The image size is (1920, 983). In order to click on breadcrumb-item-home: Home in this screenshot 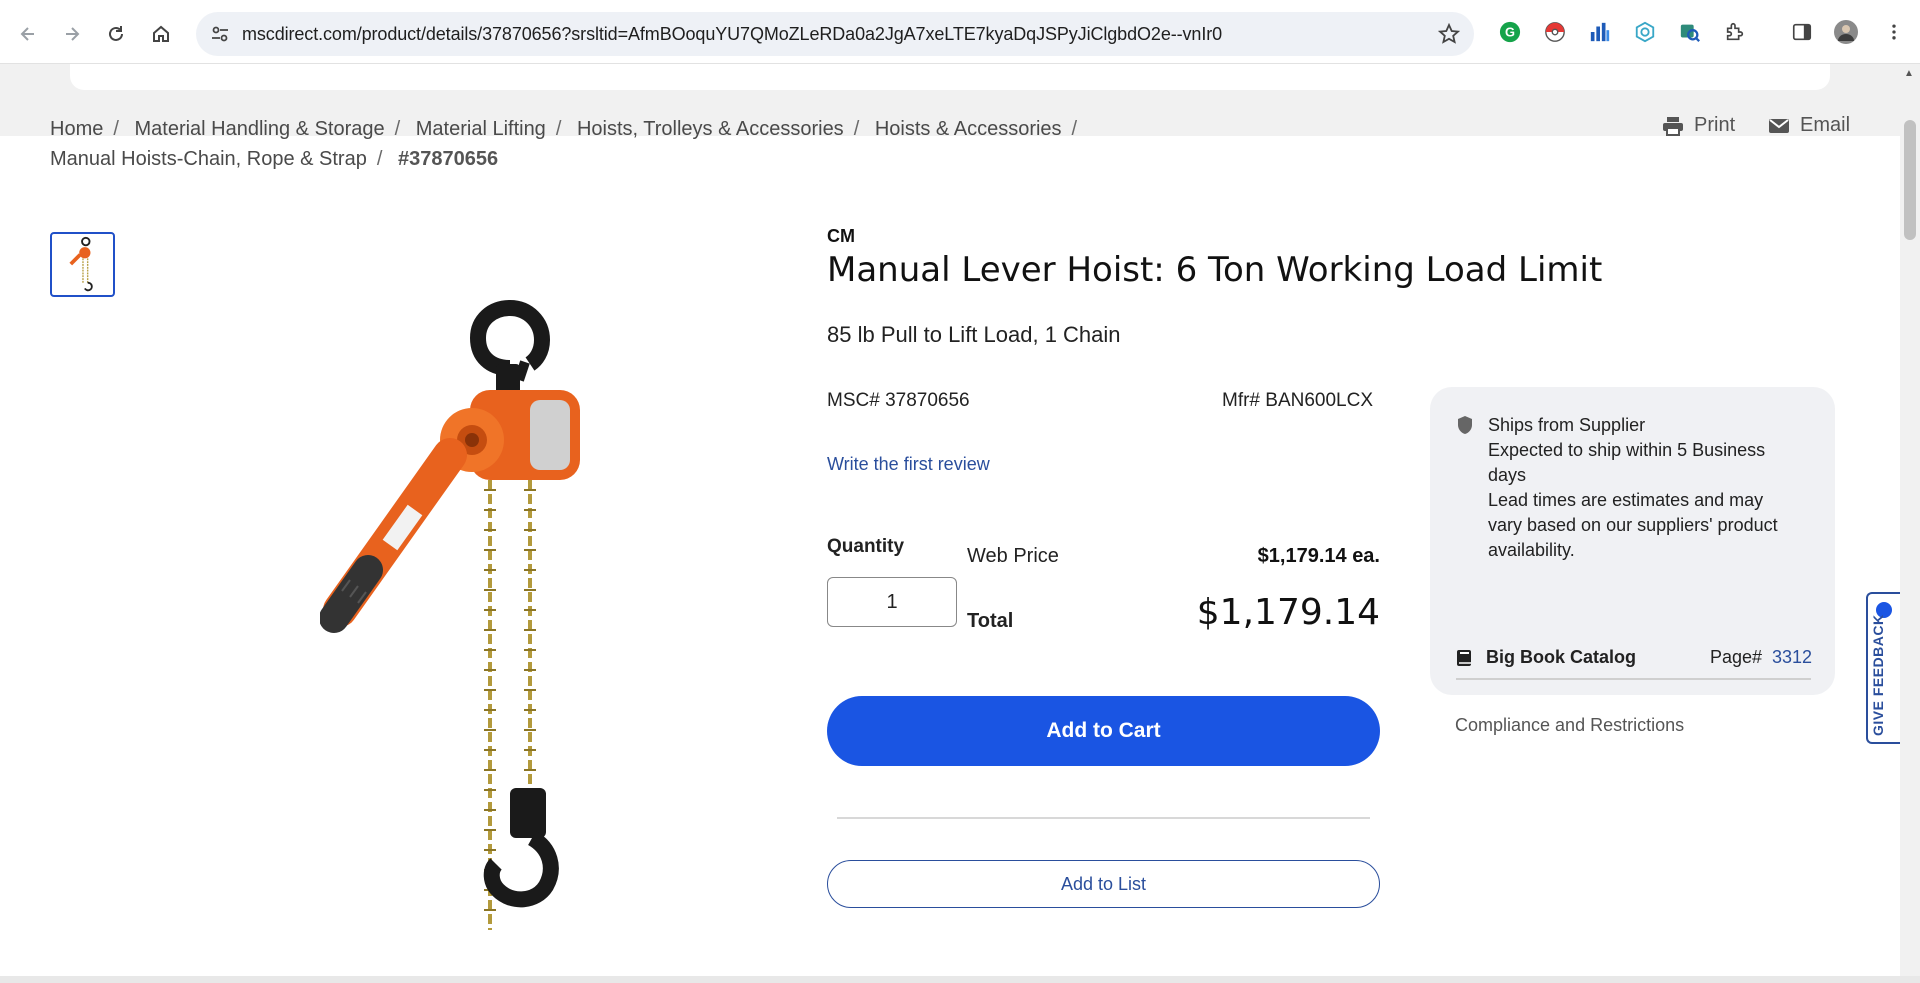, I will do `click(76, 129)`.